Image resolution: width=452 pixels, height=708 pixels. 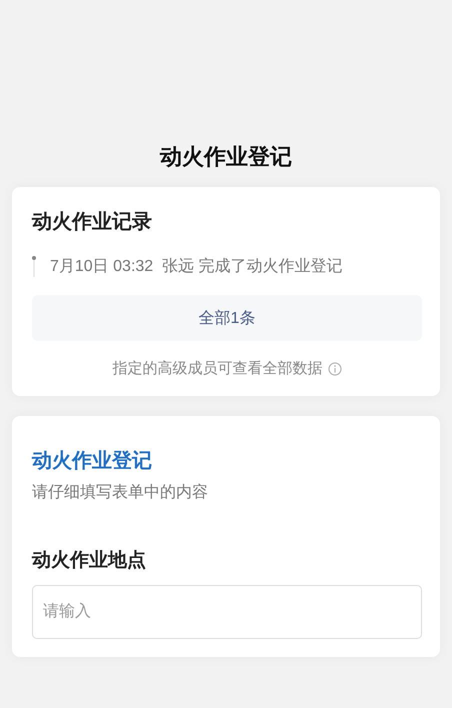 What do you see at coordinates (227, 612) in the screenshot?
I see `input-field: 请输入` at bounding box center [227, 612].